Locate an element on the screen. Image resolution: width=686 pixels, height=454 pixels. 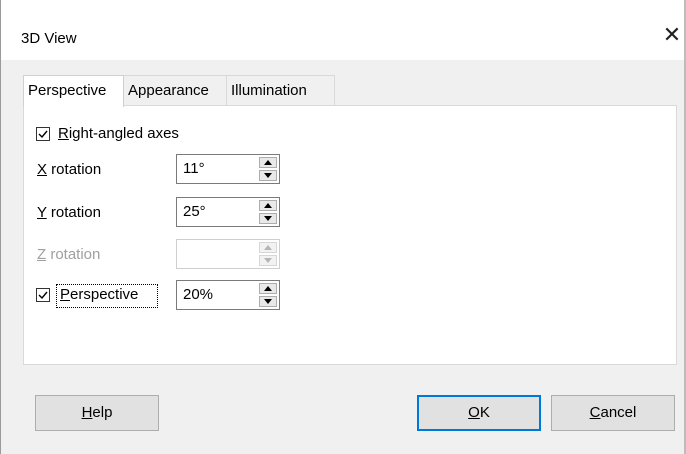
tab-perspective: Perspective is located at coordinates (73, 91).